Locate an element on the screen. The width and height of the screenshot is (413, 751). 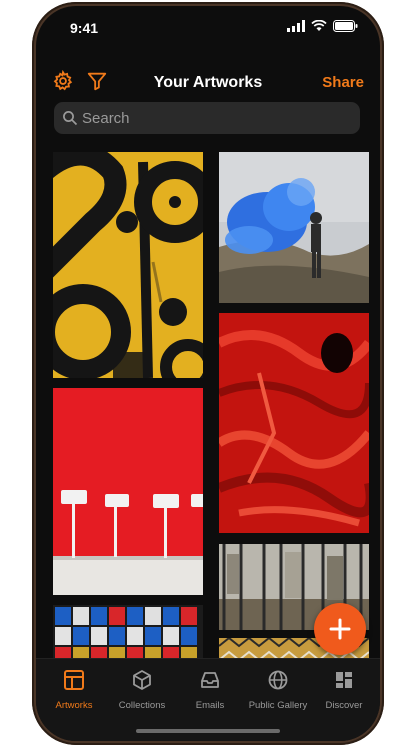
tab-label-artworks: Artworks is located at coordinates (74, 705).